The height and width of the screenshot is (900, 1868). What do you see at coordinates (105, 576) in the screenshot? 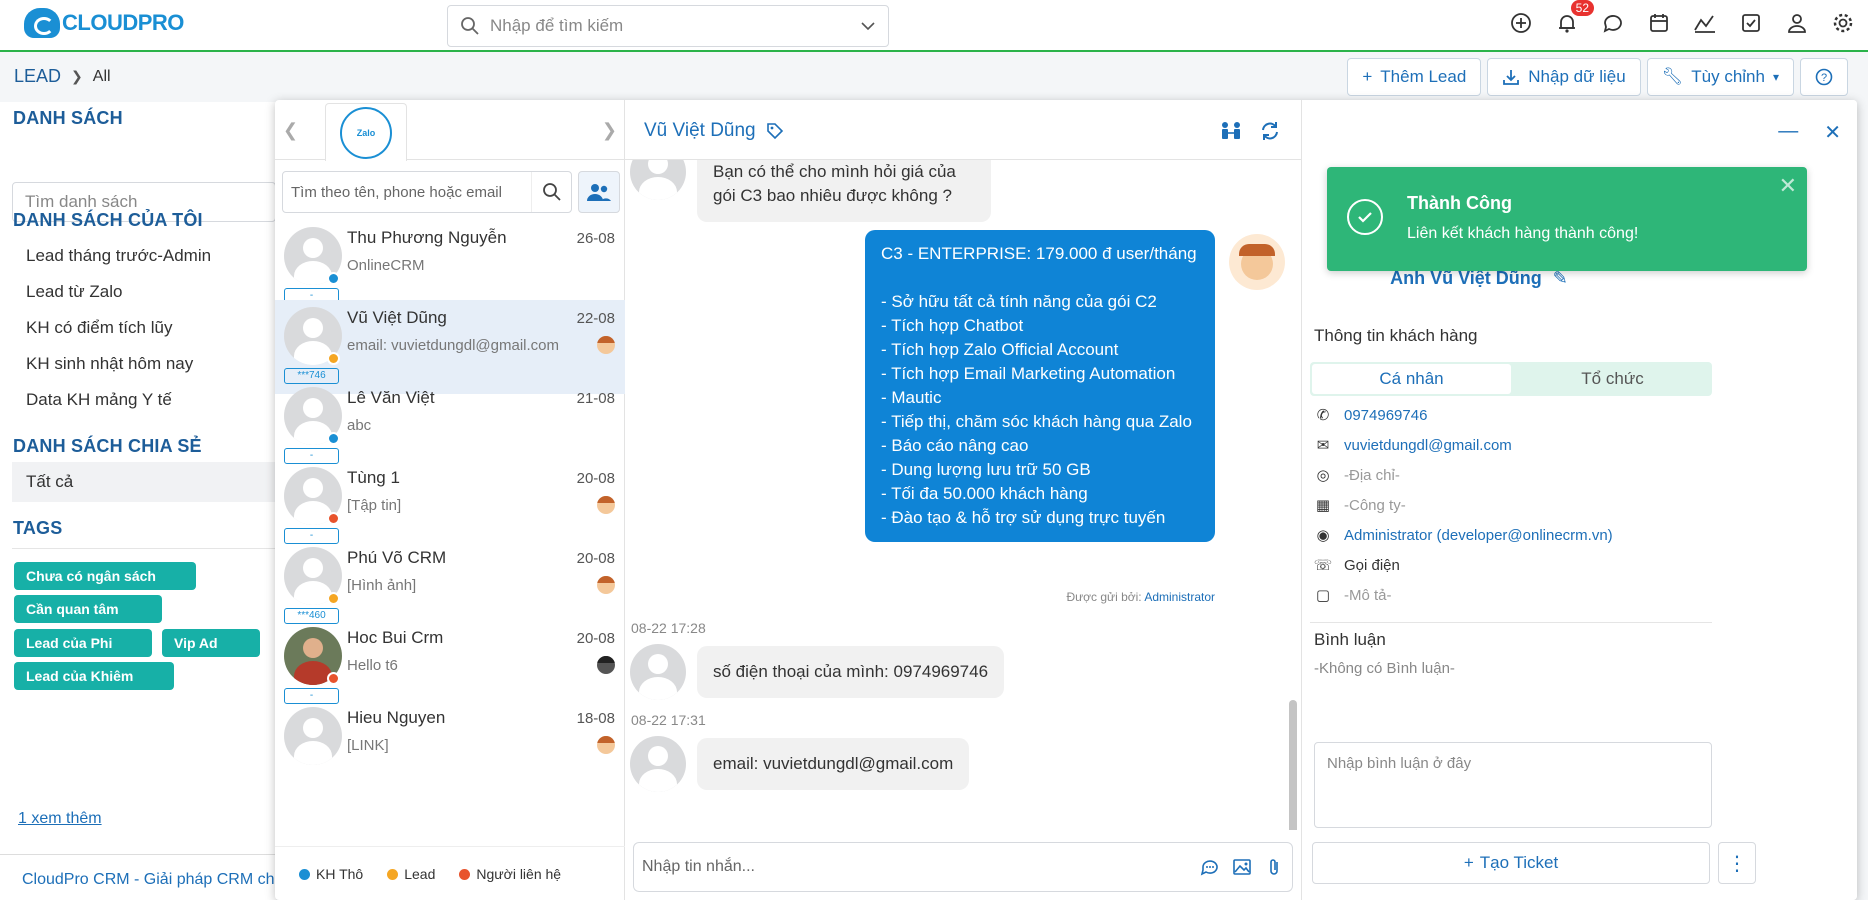
I see `tag-chip: Chưa có ngân sách` at bounding box center [105, 576].